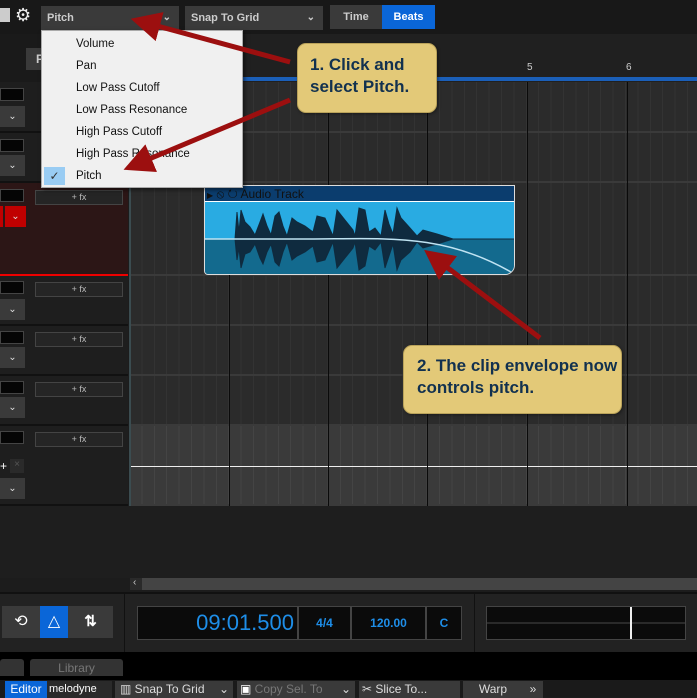  I want to click on menu-item-label: High Pass Resonance, so click(133, 154).